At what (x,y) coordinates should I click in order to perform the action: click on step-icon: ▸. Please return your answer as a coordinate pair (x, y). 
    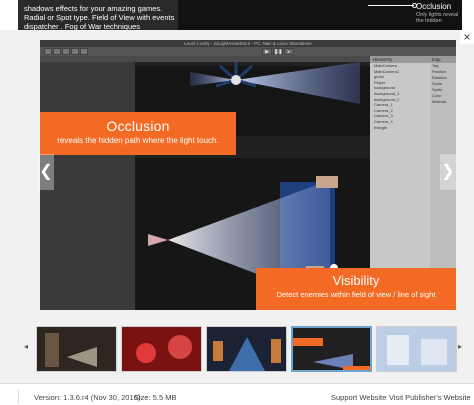
    Looking at the image, I should click on (289, 51).